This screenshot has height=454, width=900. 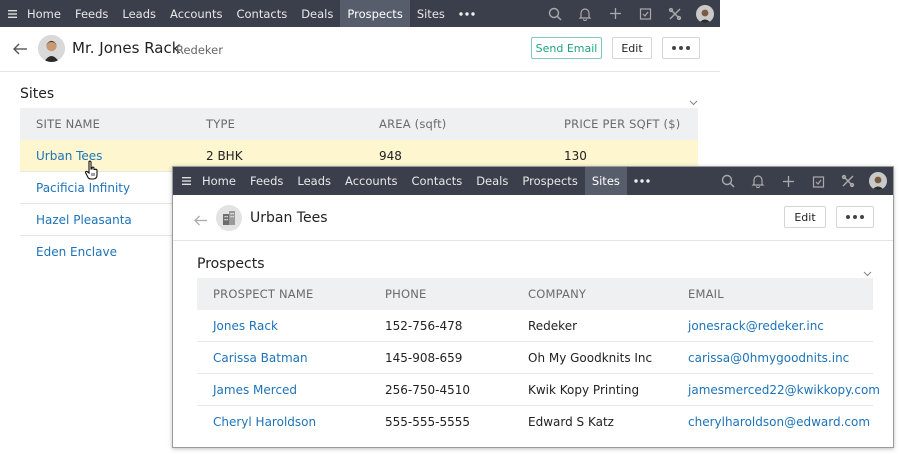 What do you see at coordinates (424, 325) in the screenshot?
I see `prospect-phone: 152-756-478` at bounding box center [424, 325].